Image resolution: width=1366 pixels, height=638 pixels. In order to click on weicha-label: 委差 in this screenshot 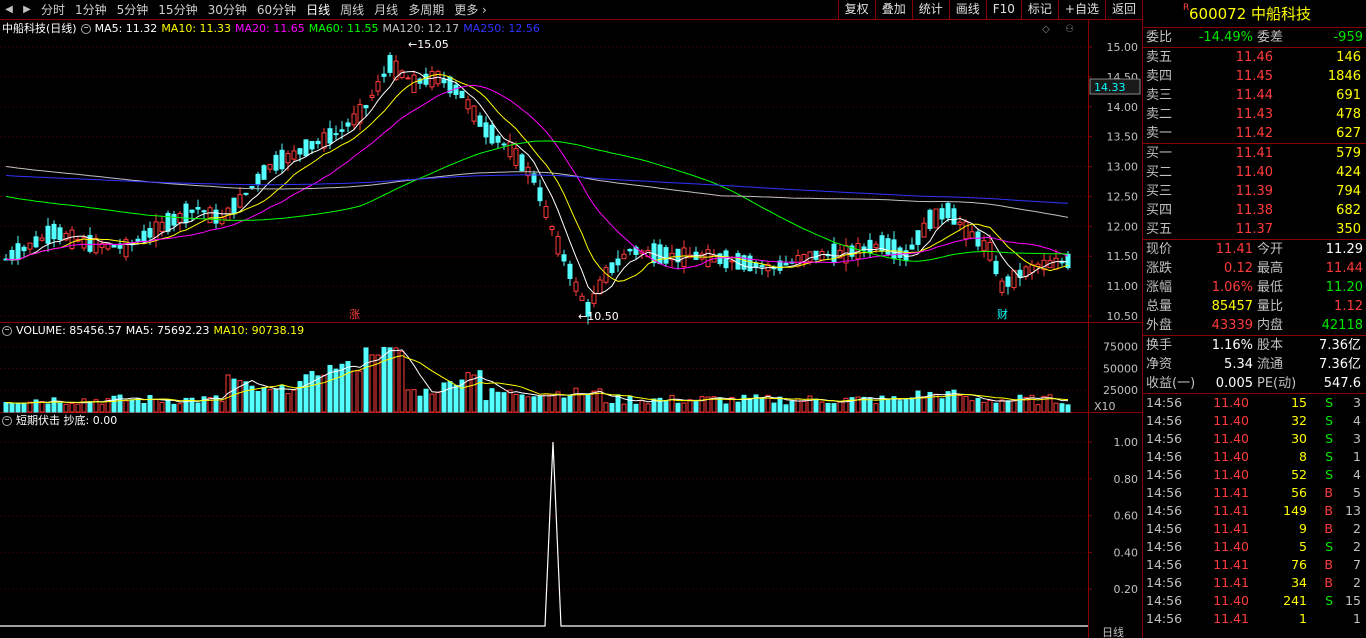, I will do `click(1270, 37)`.